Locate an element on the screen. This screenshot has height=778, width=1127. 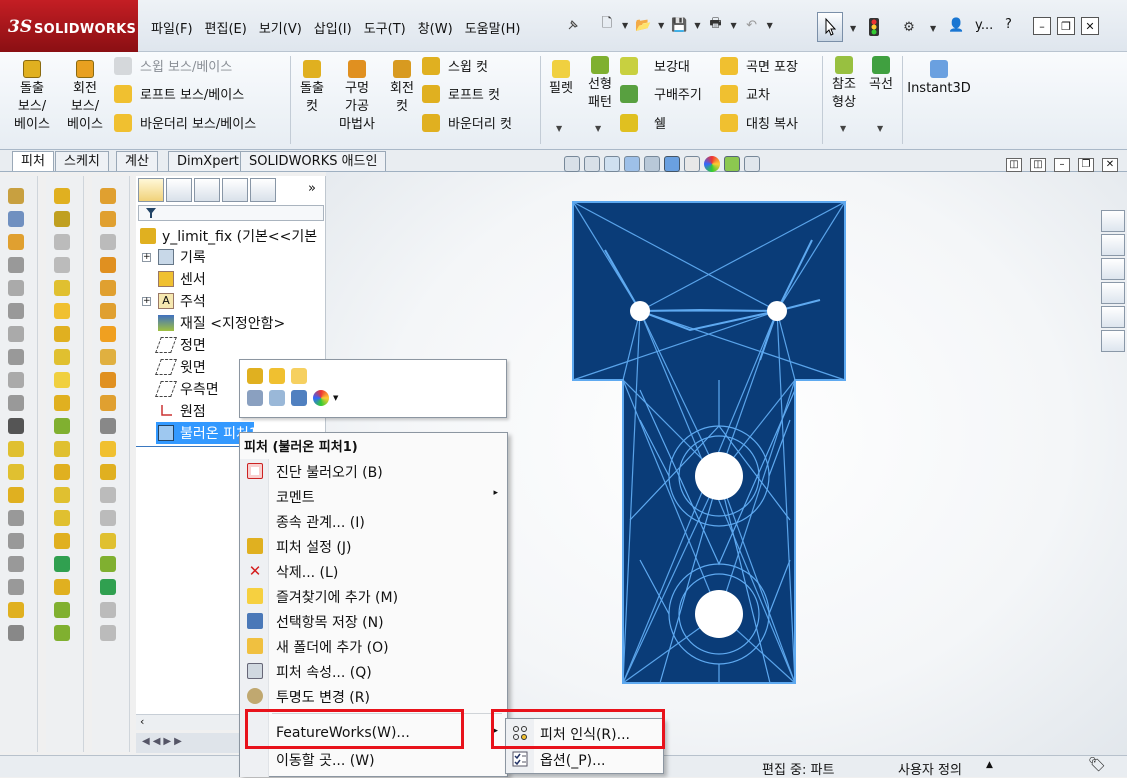
mirror-button: 대칭 복사 is located at coordinates (759, 122).